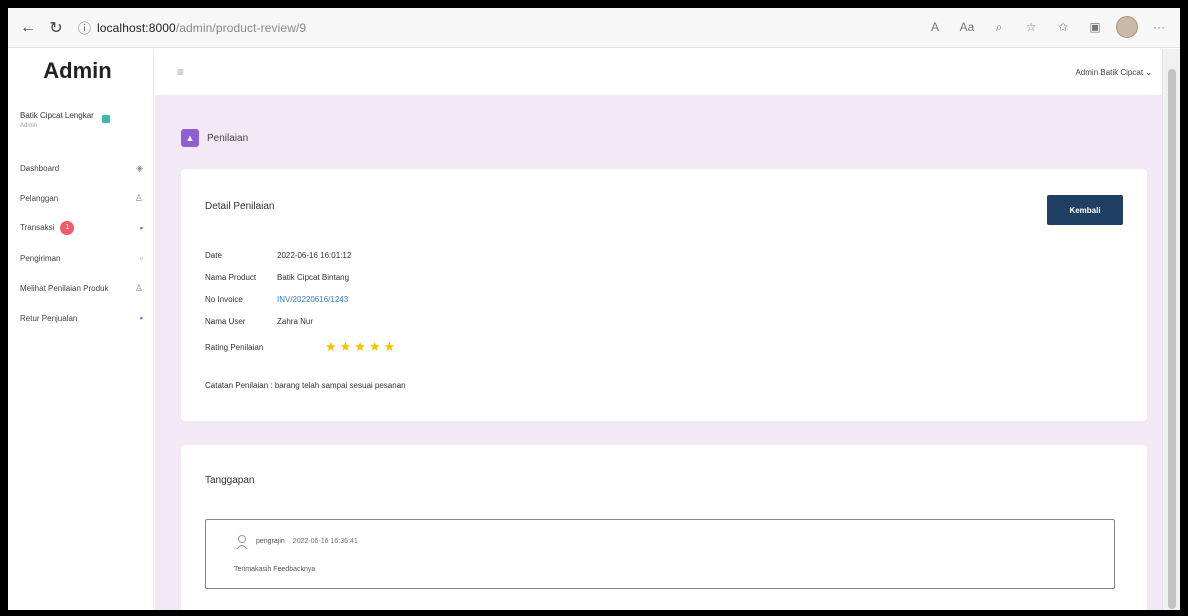  I want to click on dashboard-icon: ◈, so click(139, 167).